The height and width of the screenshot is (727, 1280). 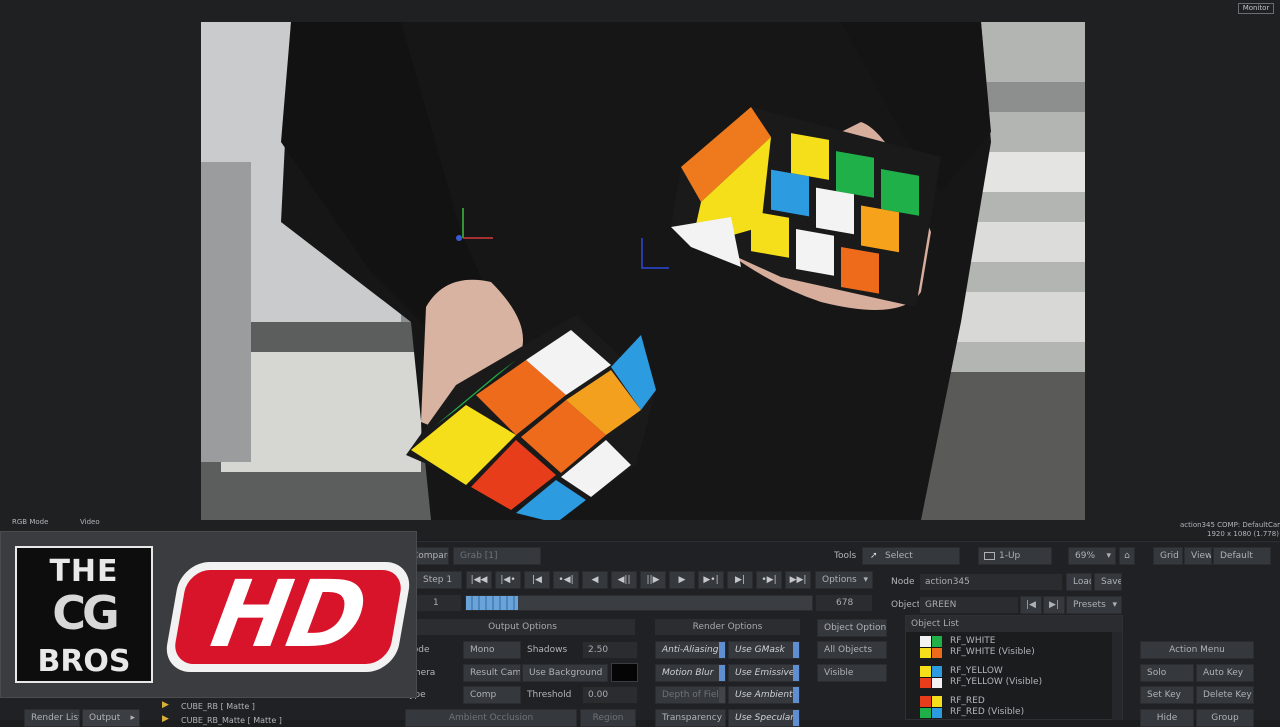 What do you see at coordinates (764, 673) in the screenshot?
I see `use-emissive-toggle: Use Emissive` at bounding box center [764, 673].